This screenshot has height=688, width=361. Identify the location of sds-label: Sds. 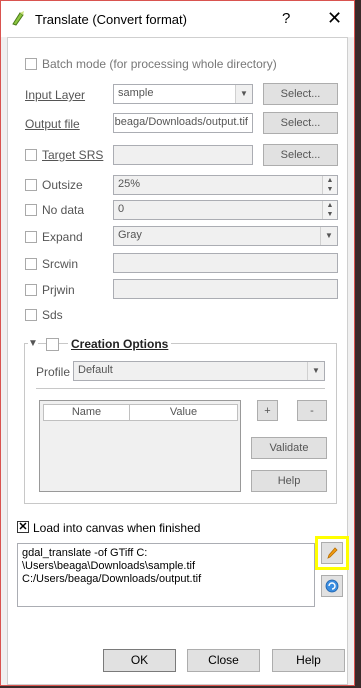
(52, 315).